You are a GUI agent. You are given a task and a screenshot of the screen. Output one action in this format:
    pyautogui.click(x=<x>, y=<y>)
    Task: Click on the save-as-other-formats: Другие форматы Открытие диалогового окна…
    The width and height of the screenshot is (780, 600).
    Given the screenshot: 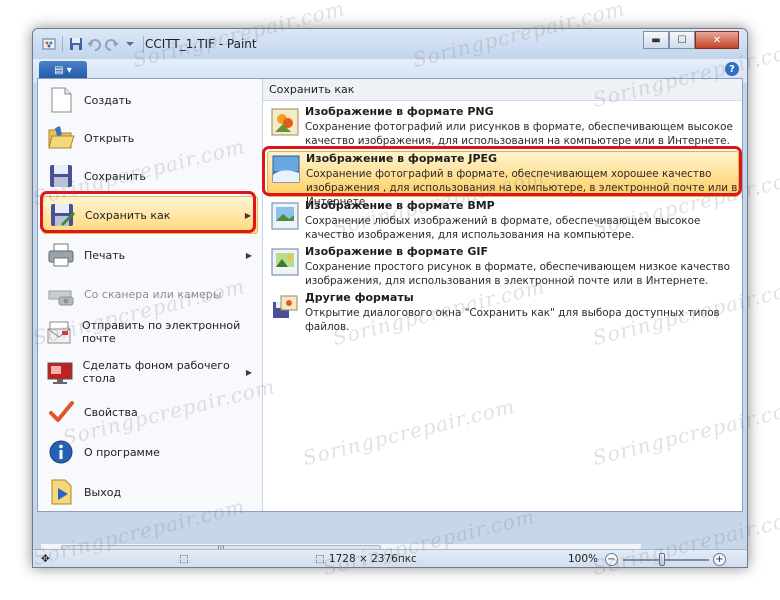 What is the action you would take?
    pyautogui.click(x=503, y=312)
    